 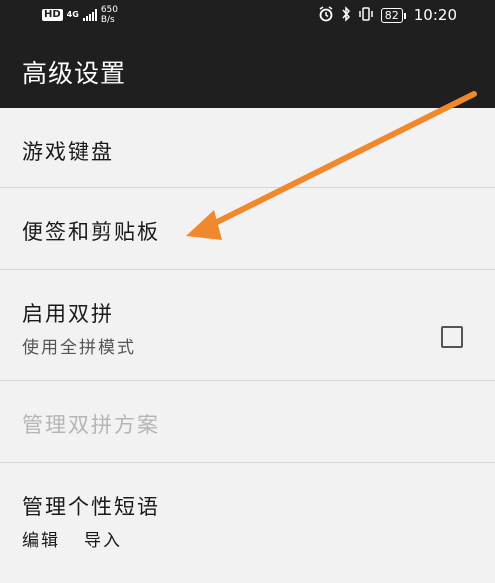 What do you see at coordinates (247, 229) in the screenshot?
I see `setting-notes-clipboard: 便签和剪贴板` at bounding box center [247, 229].